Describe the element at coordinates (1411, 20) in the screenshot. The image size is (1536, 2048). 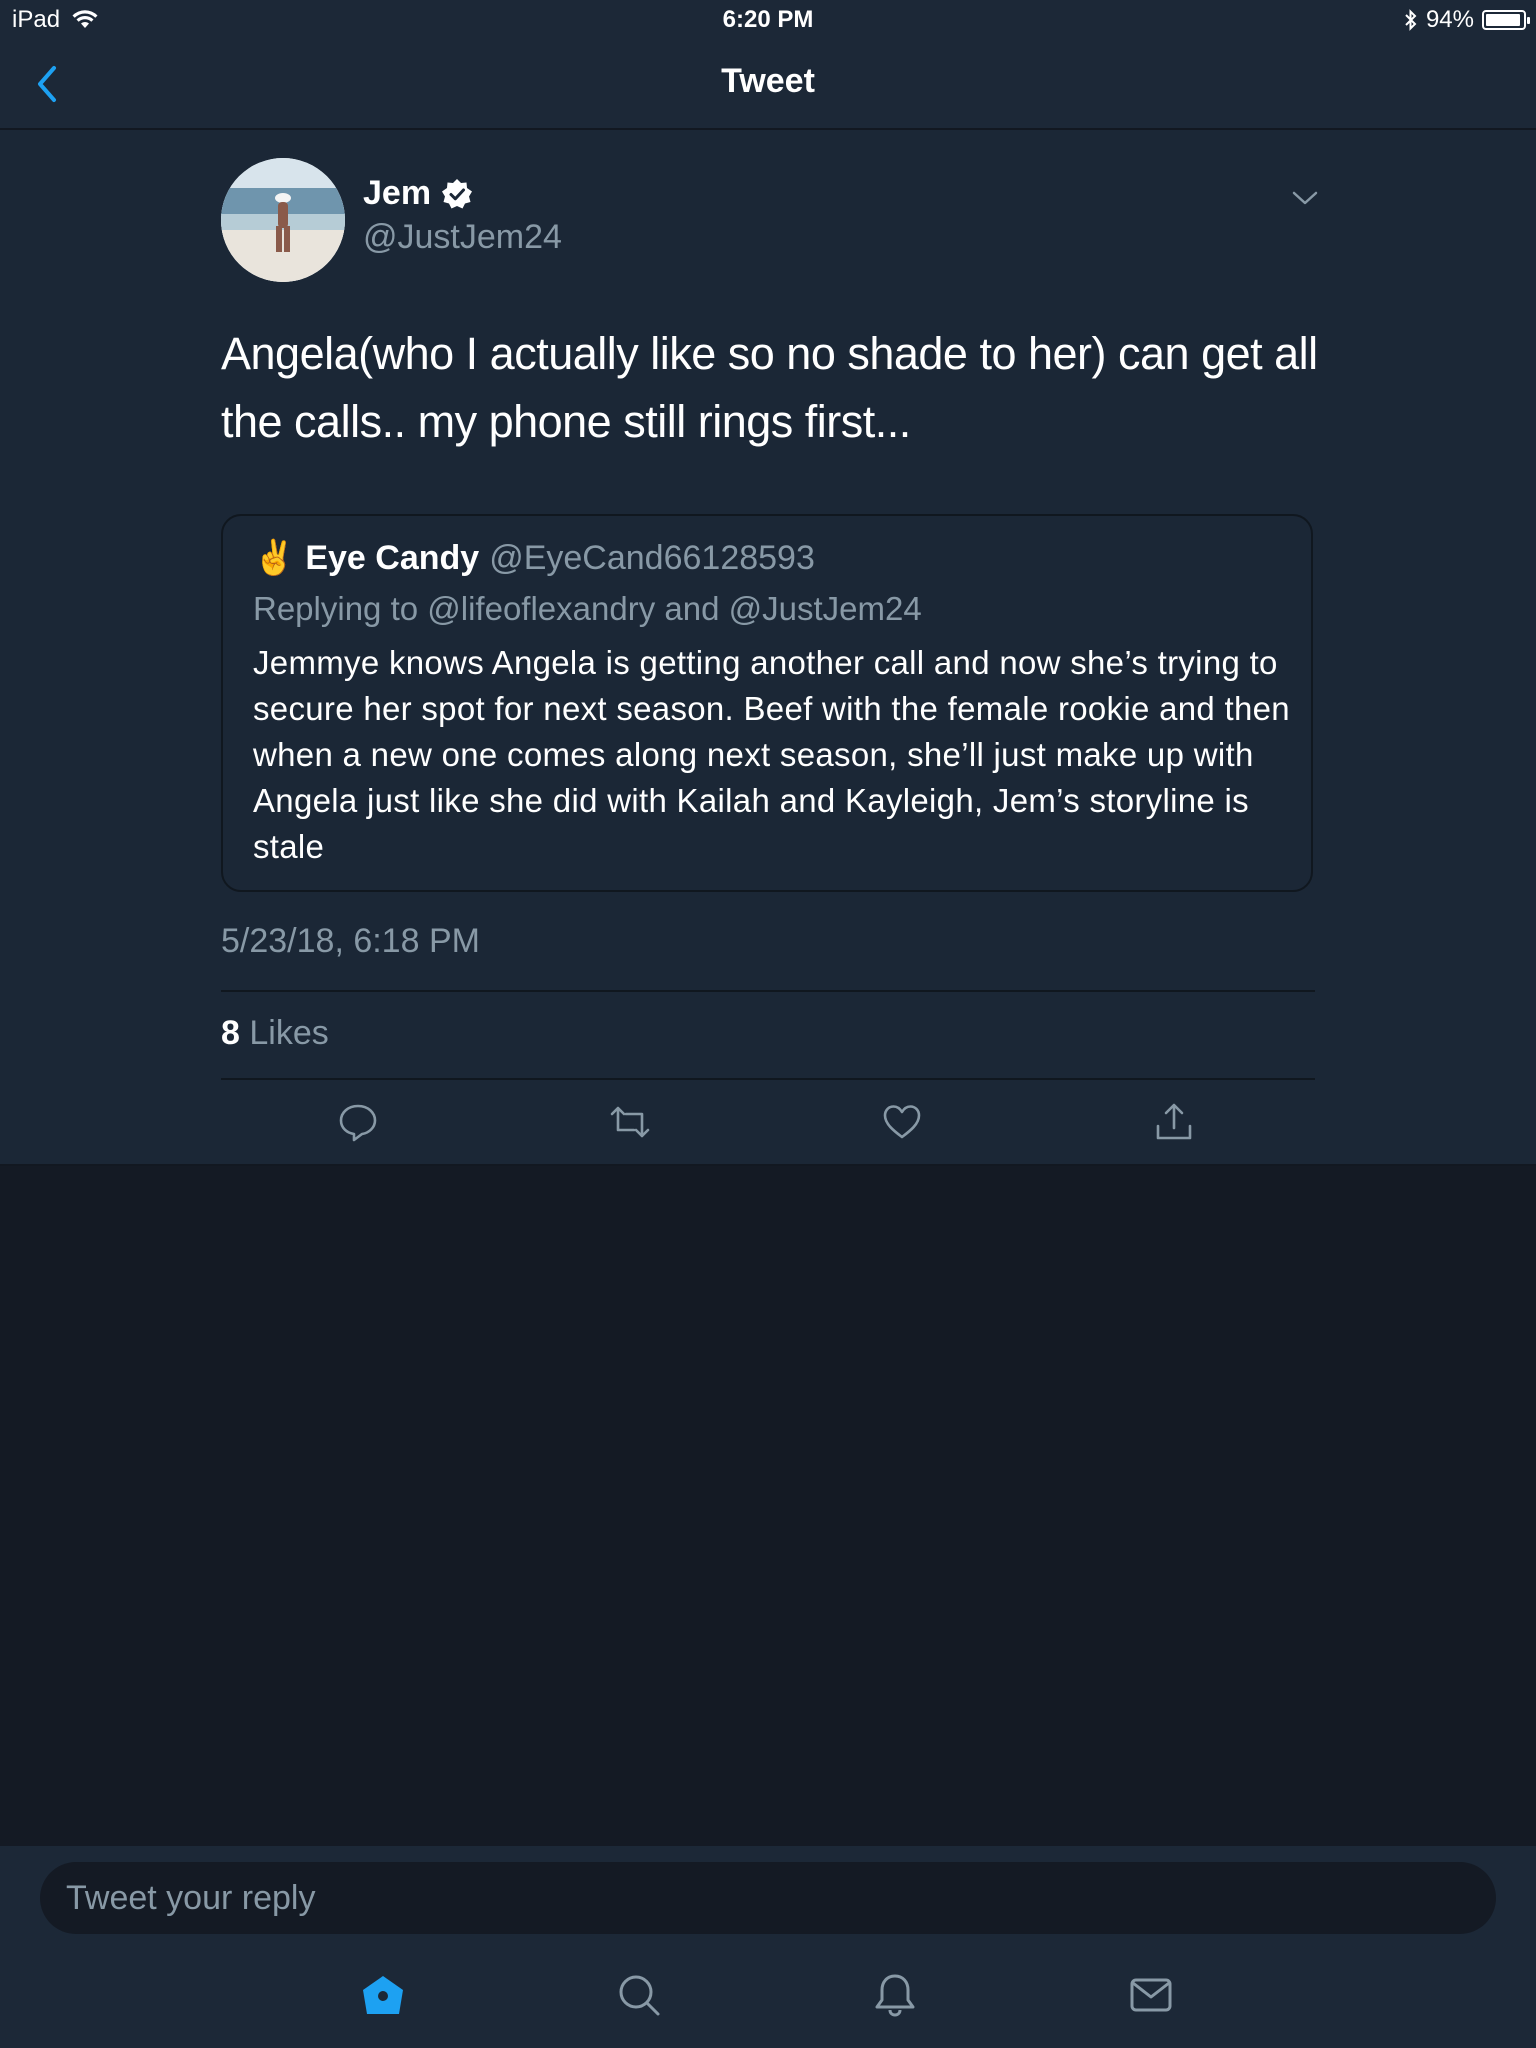
I see `bluetooth-icon` at that location.